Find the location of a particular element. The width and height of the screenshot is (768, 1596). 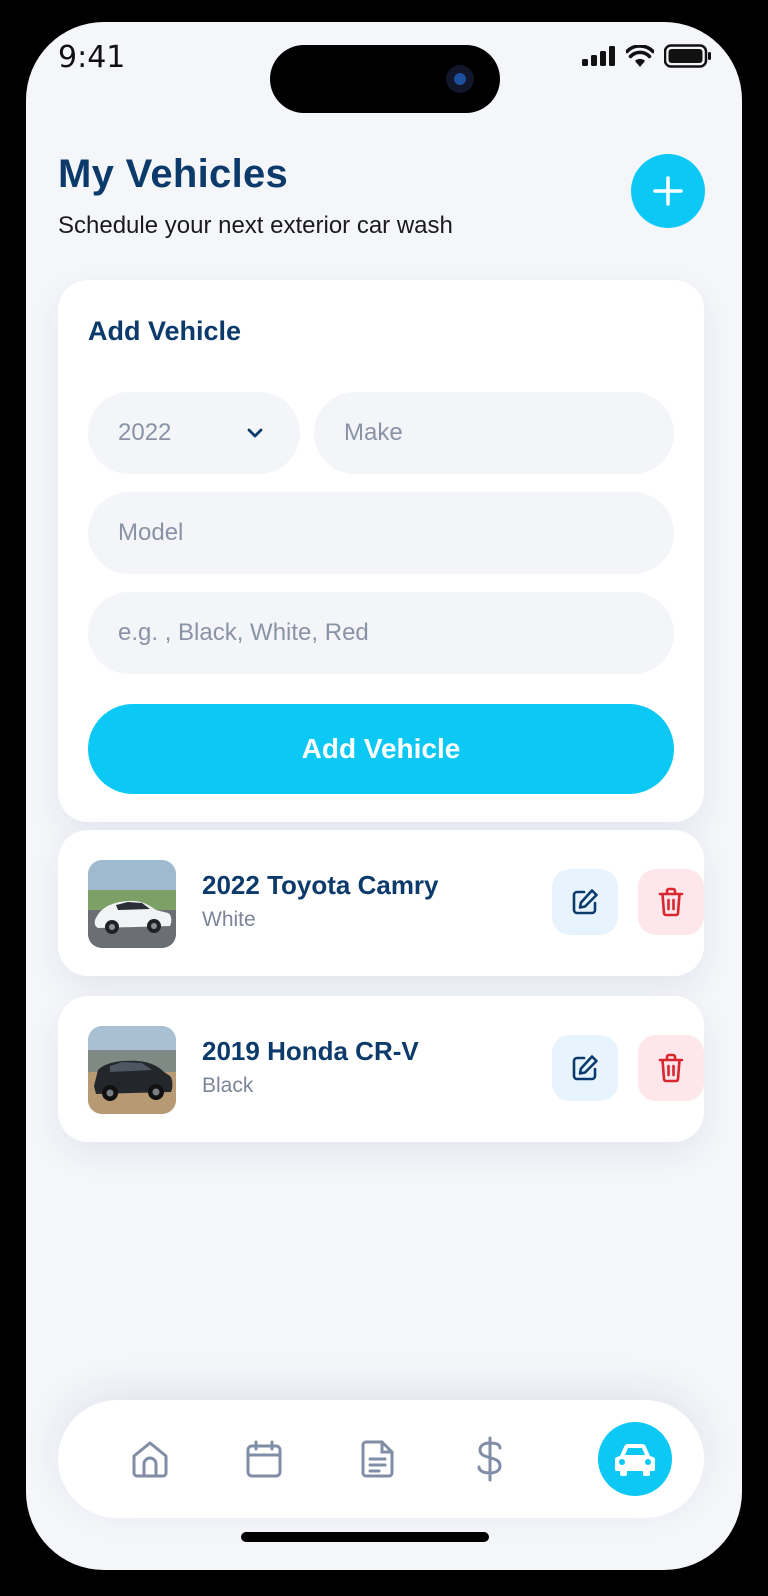

bottom-nav is located at coordinates (381, 1459).